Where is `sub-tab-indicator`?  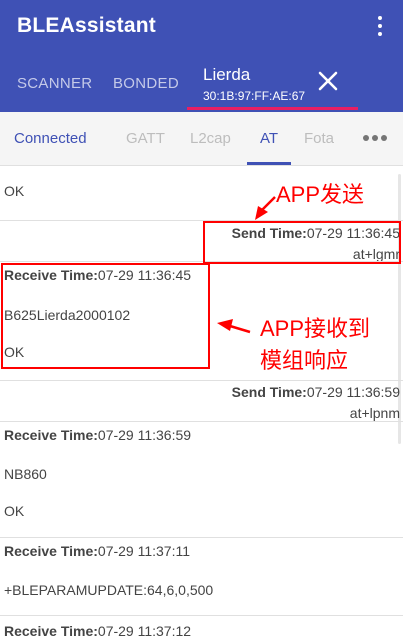
sub-tab-indicator is located at coordinates (269, 163).